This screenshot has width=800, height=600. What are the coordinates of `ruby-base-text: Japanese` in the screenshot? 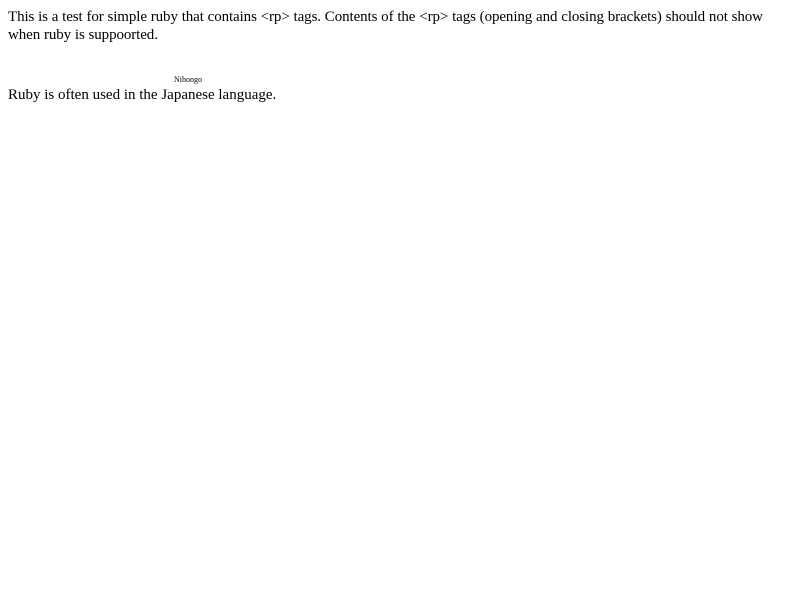 It's located at (188, 95).